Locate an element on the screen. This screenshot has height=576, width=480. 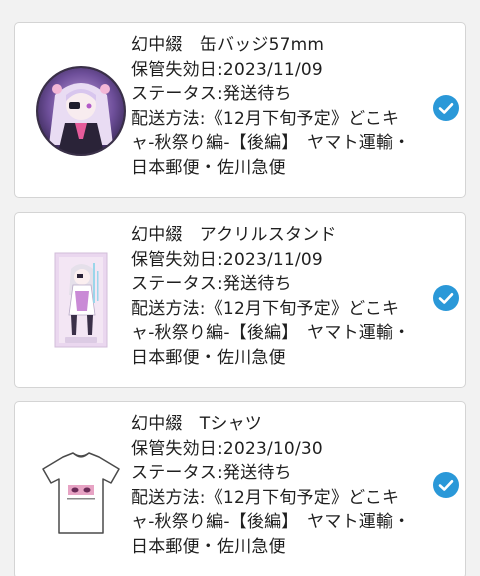
item-name: 幻中綴 アクリルスタンド is located at coordinates (234, 235).